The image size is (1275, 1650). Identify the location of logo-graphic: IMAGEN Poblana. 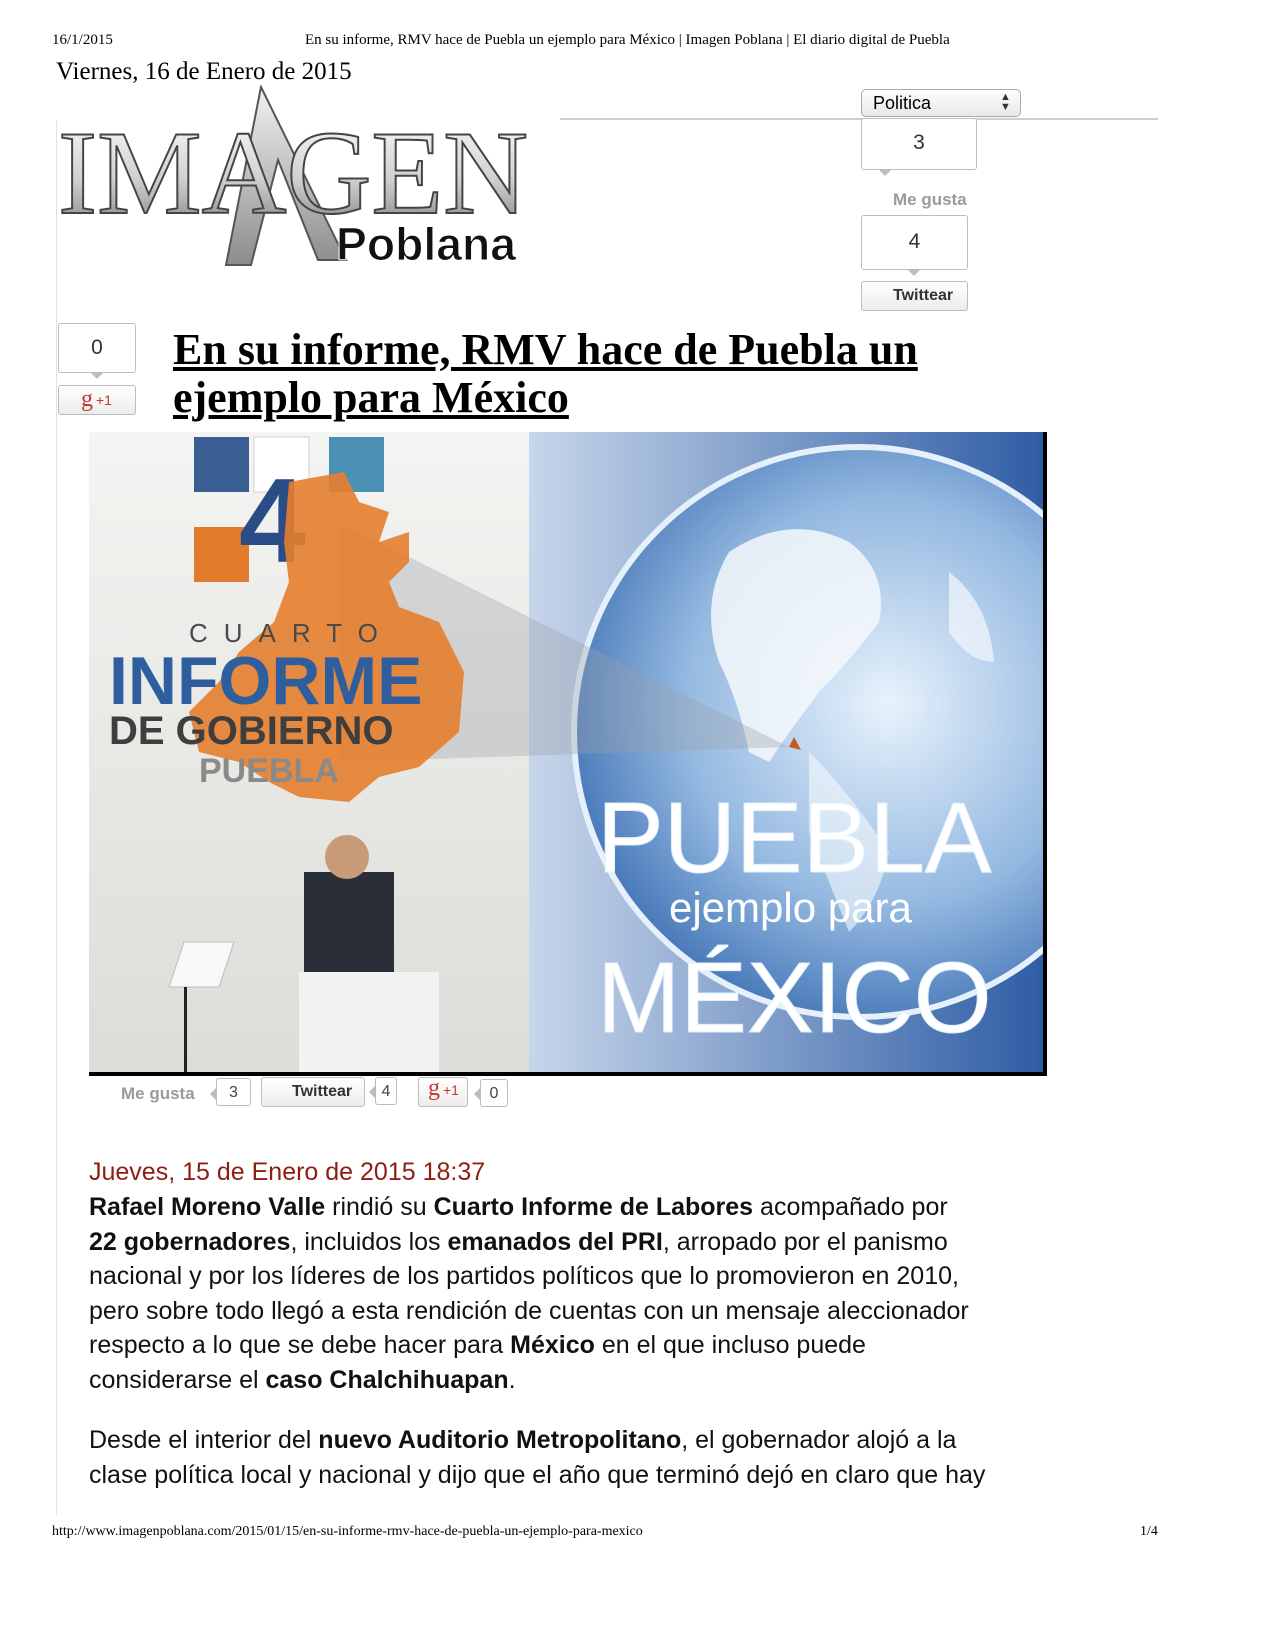
(293, 177).